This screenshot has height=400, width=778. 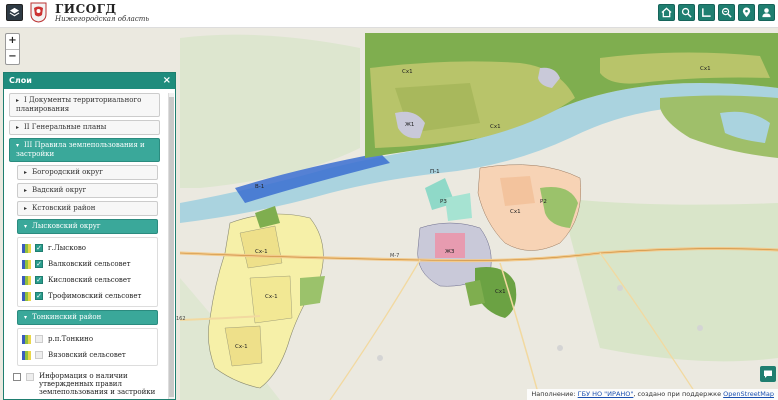 I want to click on search-icon, so click(x=686, y=12).